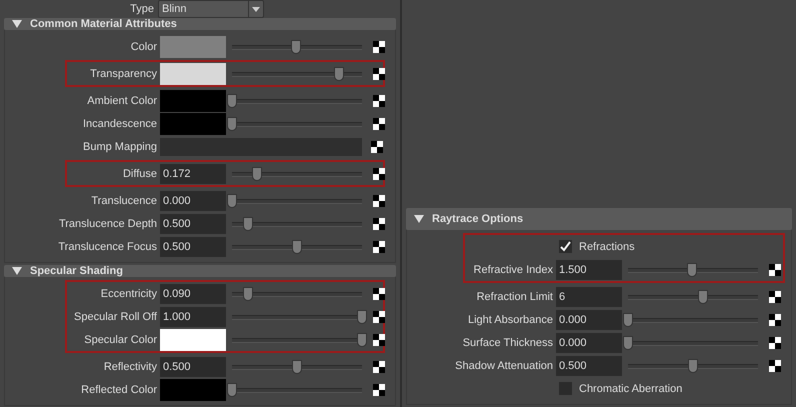  What do you see at coordinates (503, 366) in the screenshot?
I see `attribute-label: Shadow Attenuation` at bounding box center [503, 366].